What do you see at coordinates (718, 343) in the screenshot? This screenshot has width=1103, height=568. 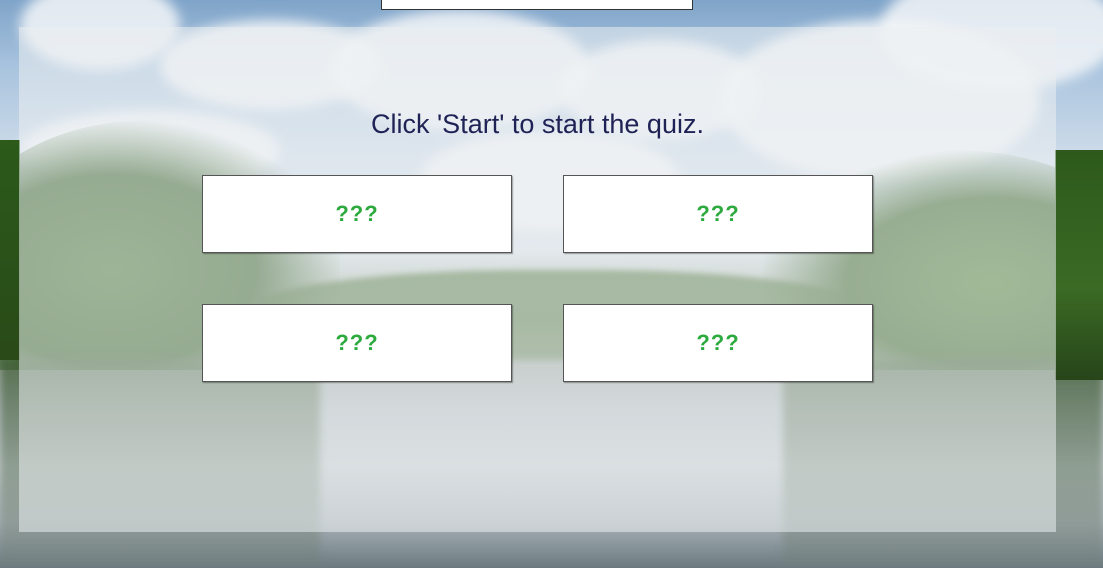 I see `answer-button-4: ???` at bounding box center [718, 343].